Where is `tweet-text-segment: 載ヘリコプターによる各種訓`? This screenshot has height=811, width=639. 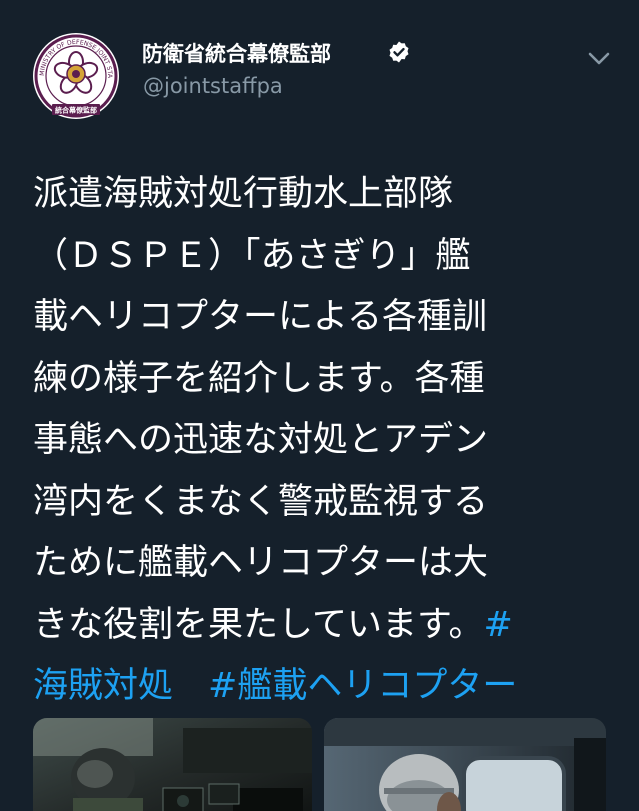
tweet-text-segment: 載ヘリコプターによる各種訓 is located at coordinates (260, 317).